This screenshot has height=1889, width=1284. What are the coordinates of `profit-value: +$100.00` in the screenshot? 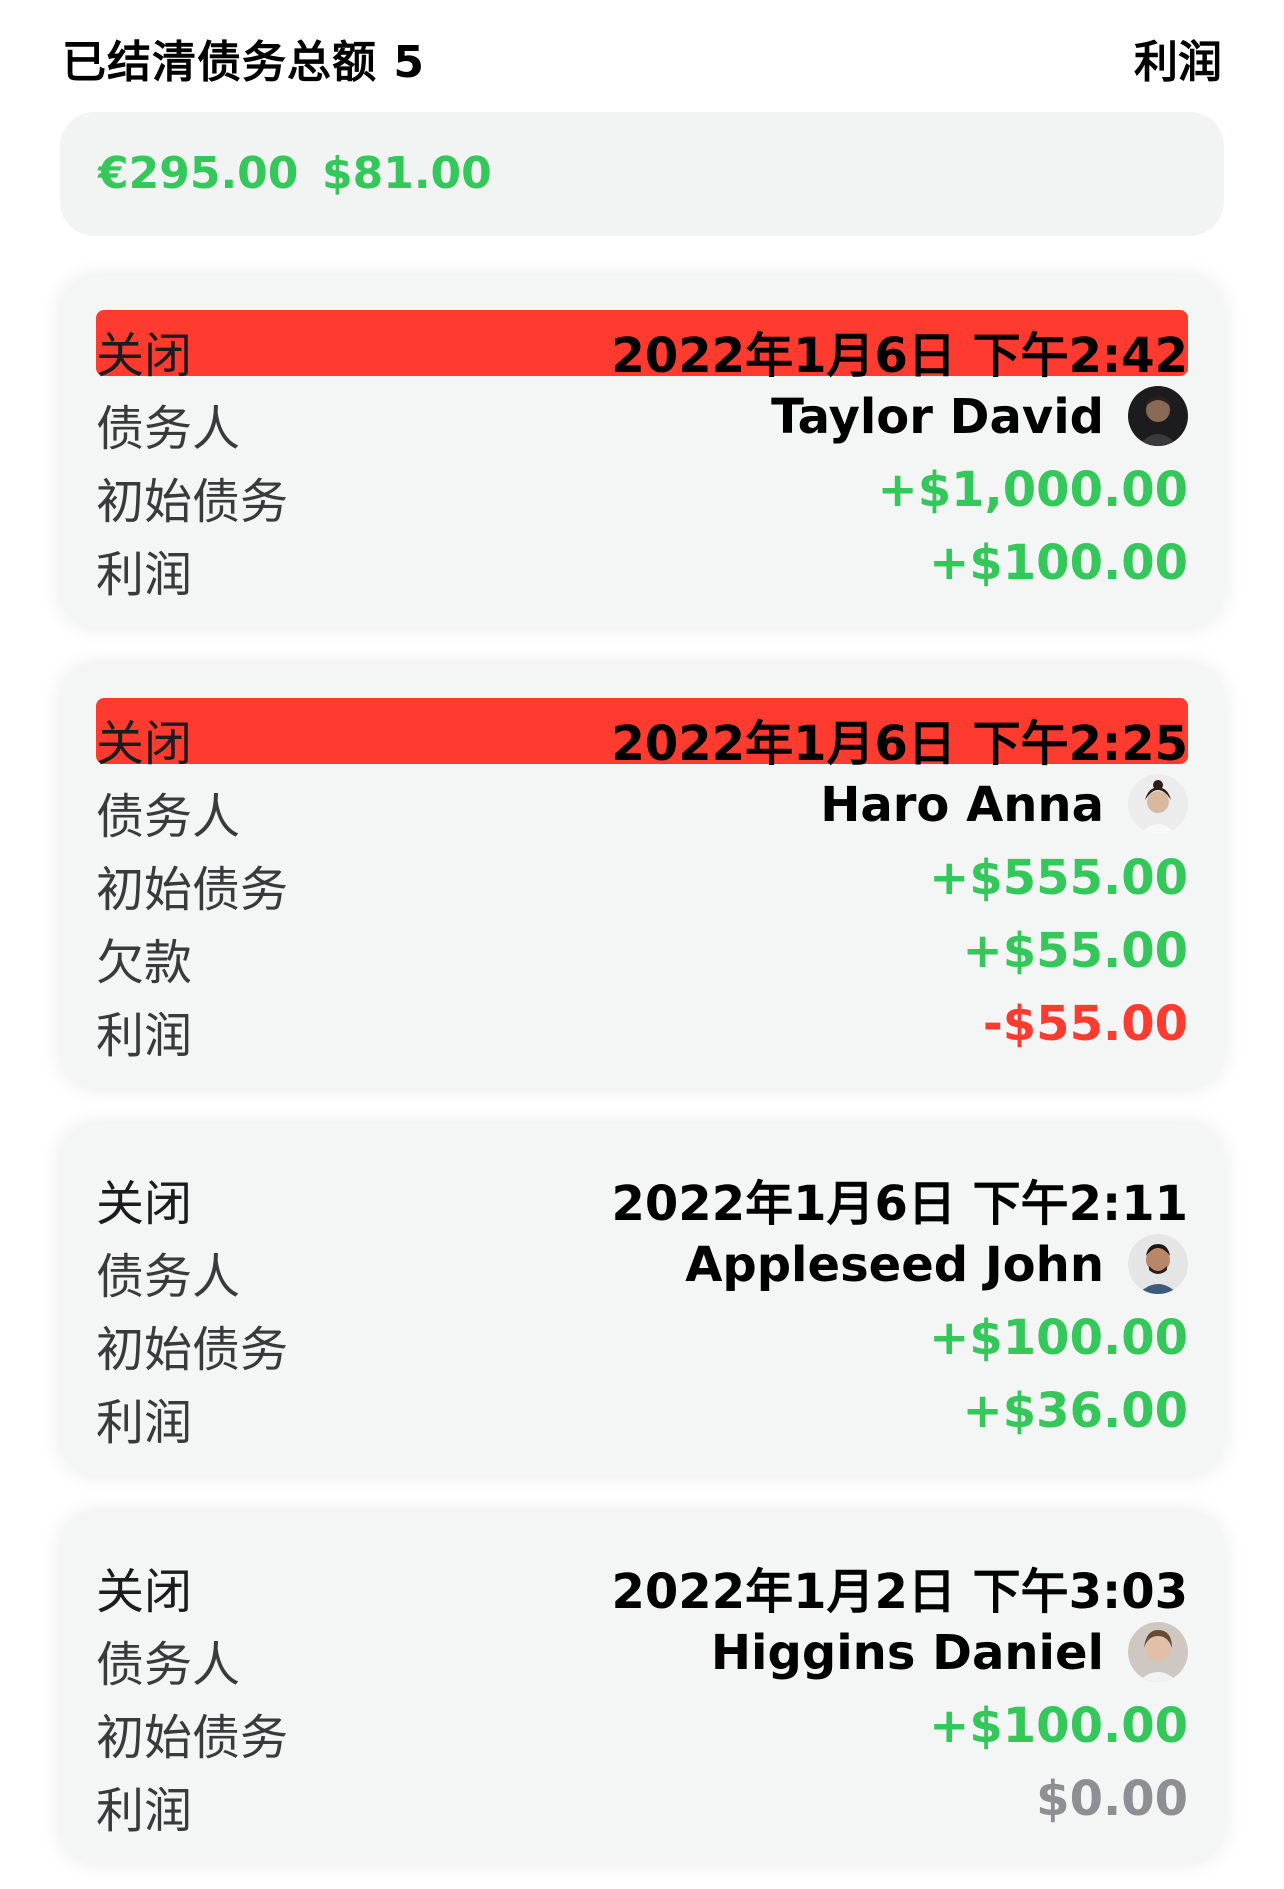 It's located at (1058, 563).